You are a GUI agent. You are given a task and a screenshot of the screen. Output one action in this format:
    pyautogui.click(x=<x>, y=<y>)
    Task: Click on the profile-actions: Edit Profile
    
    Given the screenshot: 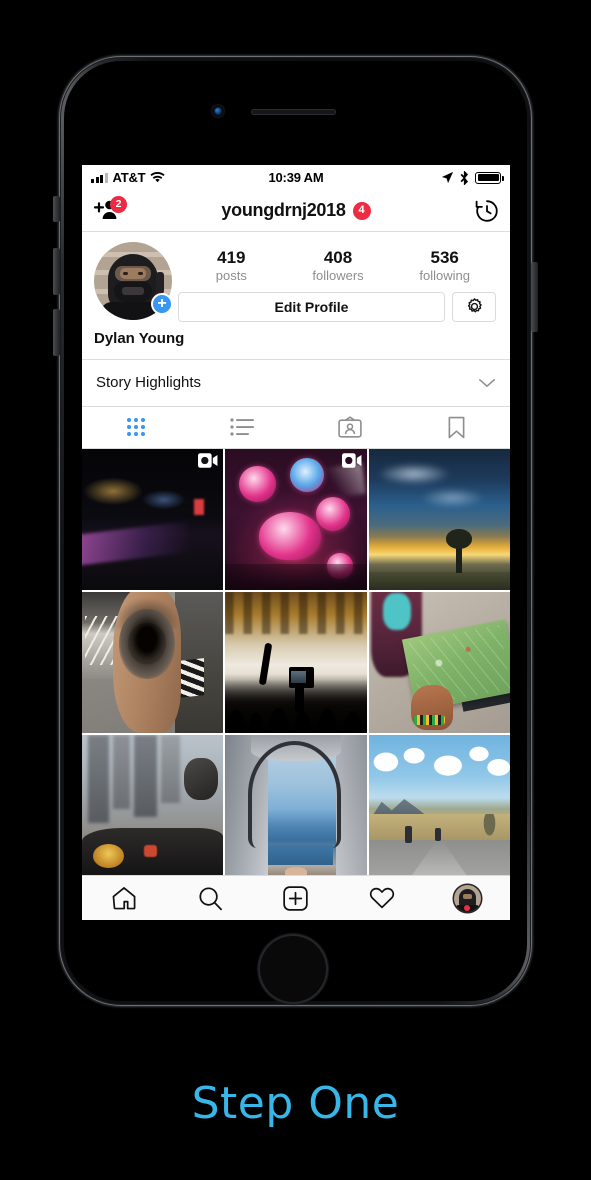 What is the action you would take?
    pyautogui.click(x=338, y=306)
    